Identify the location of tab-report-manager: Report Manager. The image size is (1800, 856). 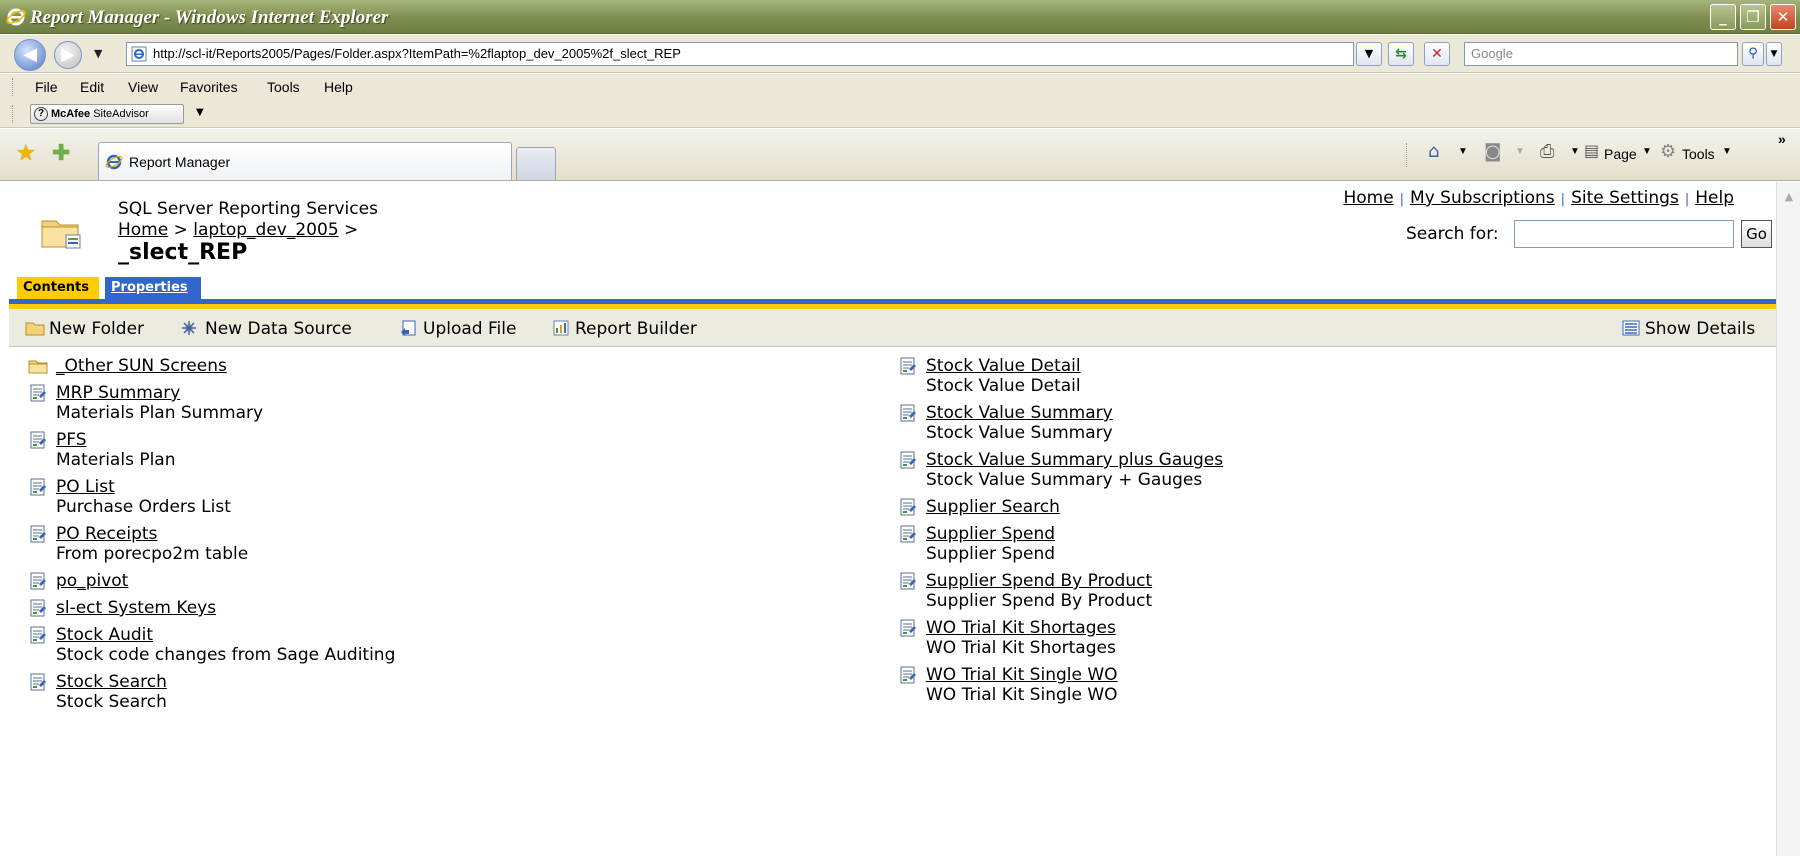
(305, 161).